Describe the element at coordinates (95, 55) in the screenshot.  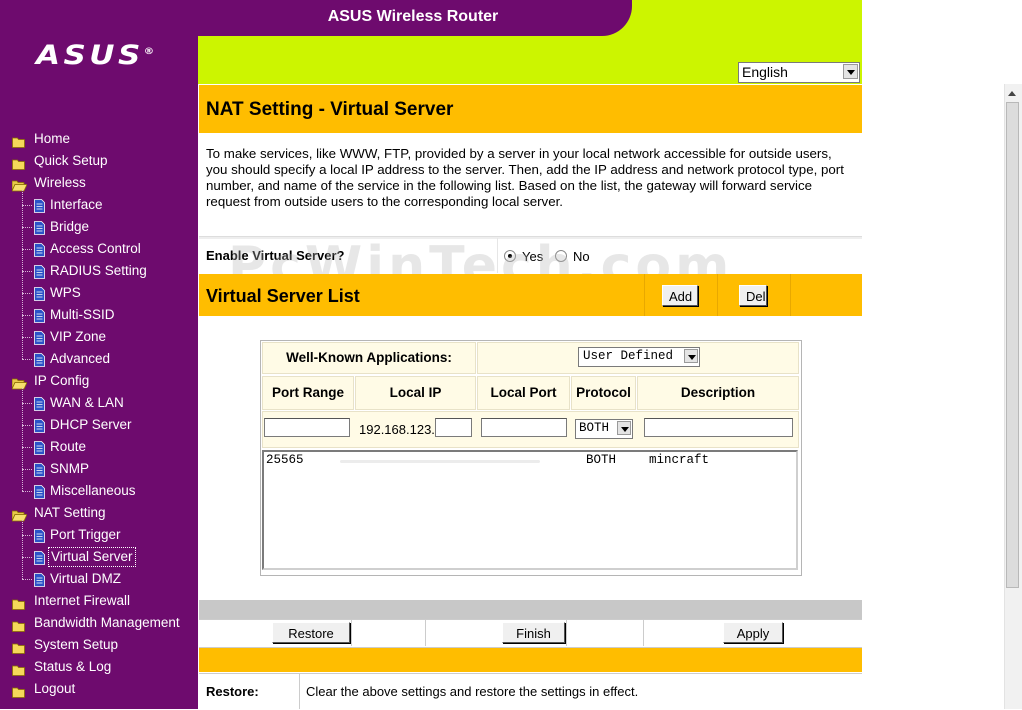
I see `asus-logo: ASUS®` at that location.